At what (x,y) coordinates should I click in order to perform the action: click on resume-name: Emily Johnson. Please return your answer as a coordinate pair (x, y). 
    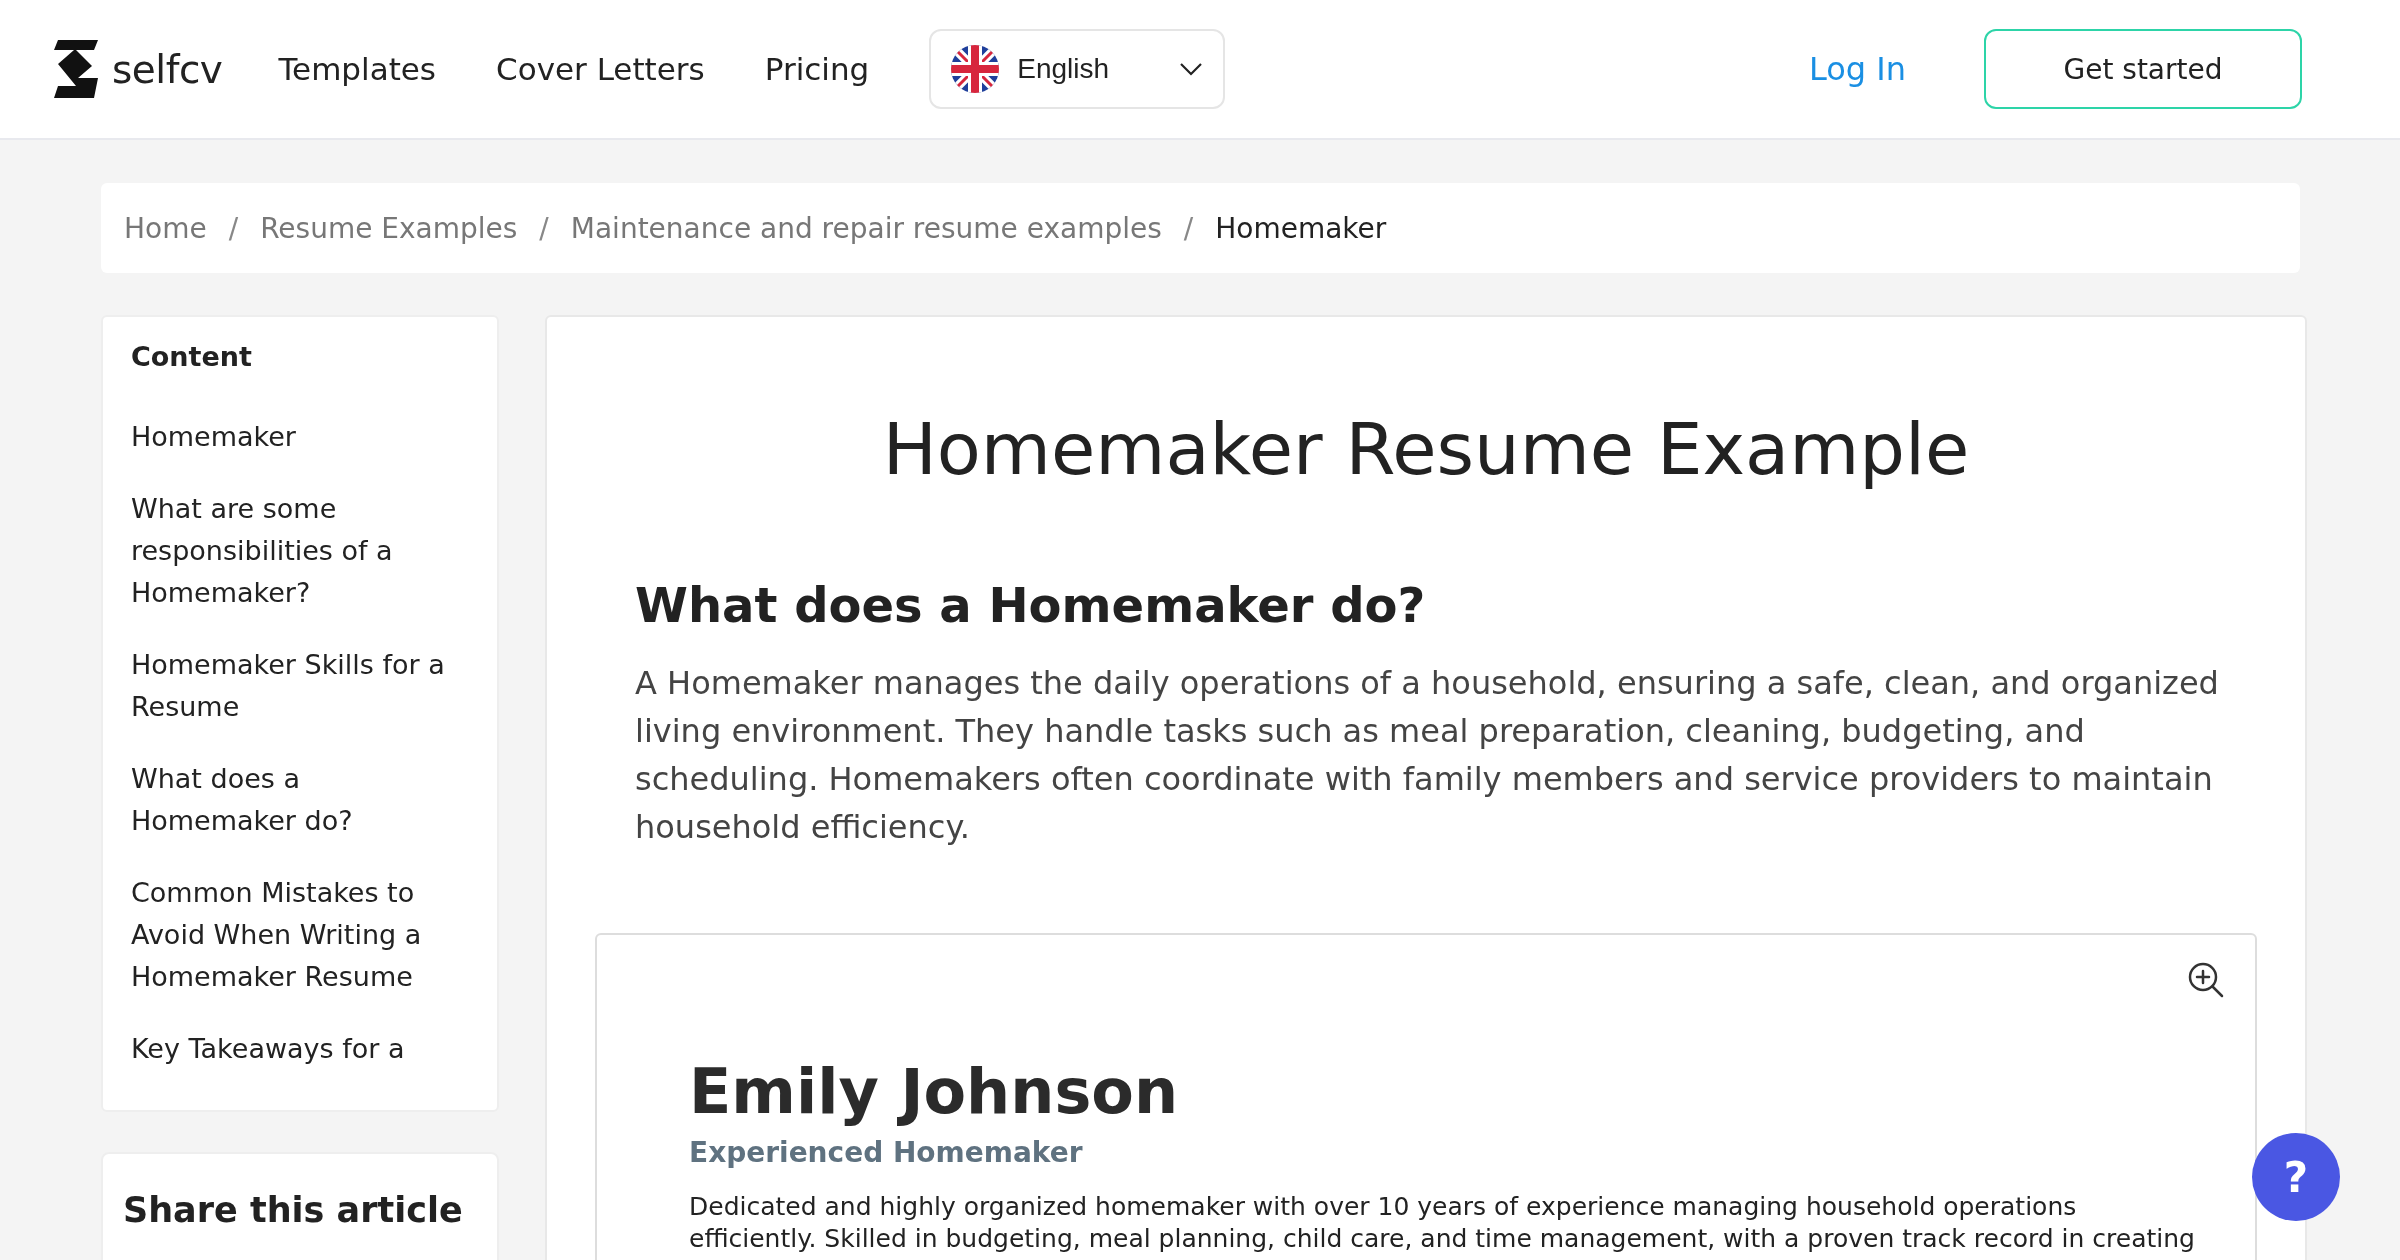
    Looking at the image, I should click on (934, 1091).